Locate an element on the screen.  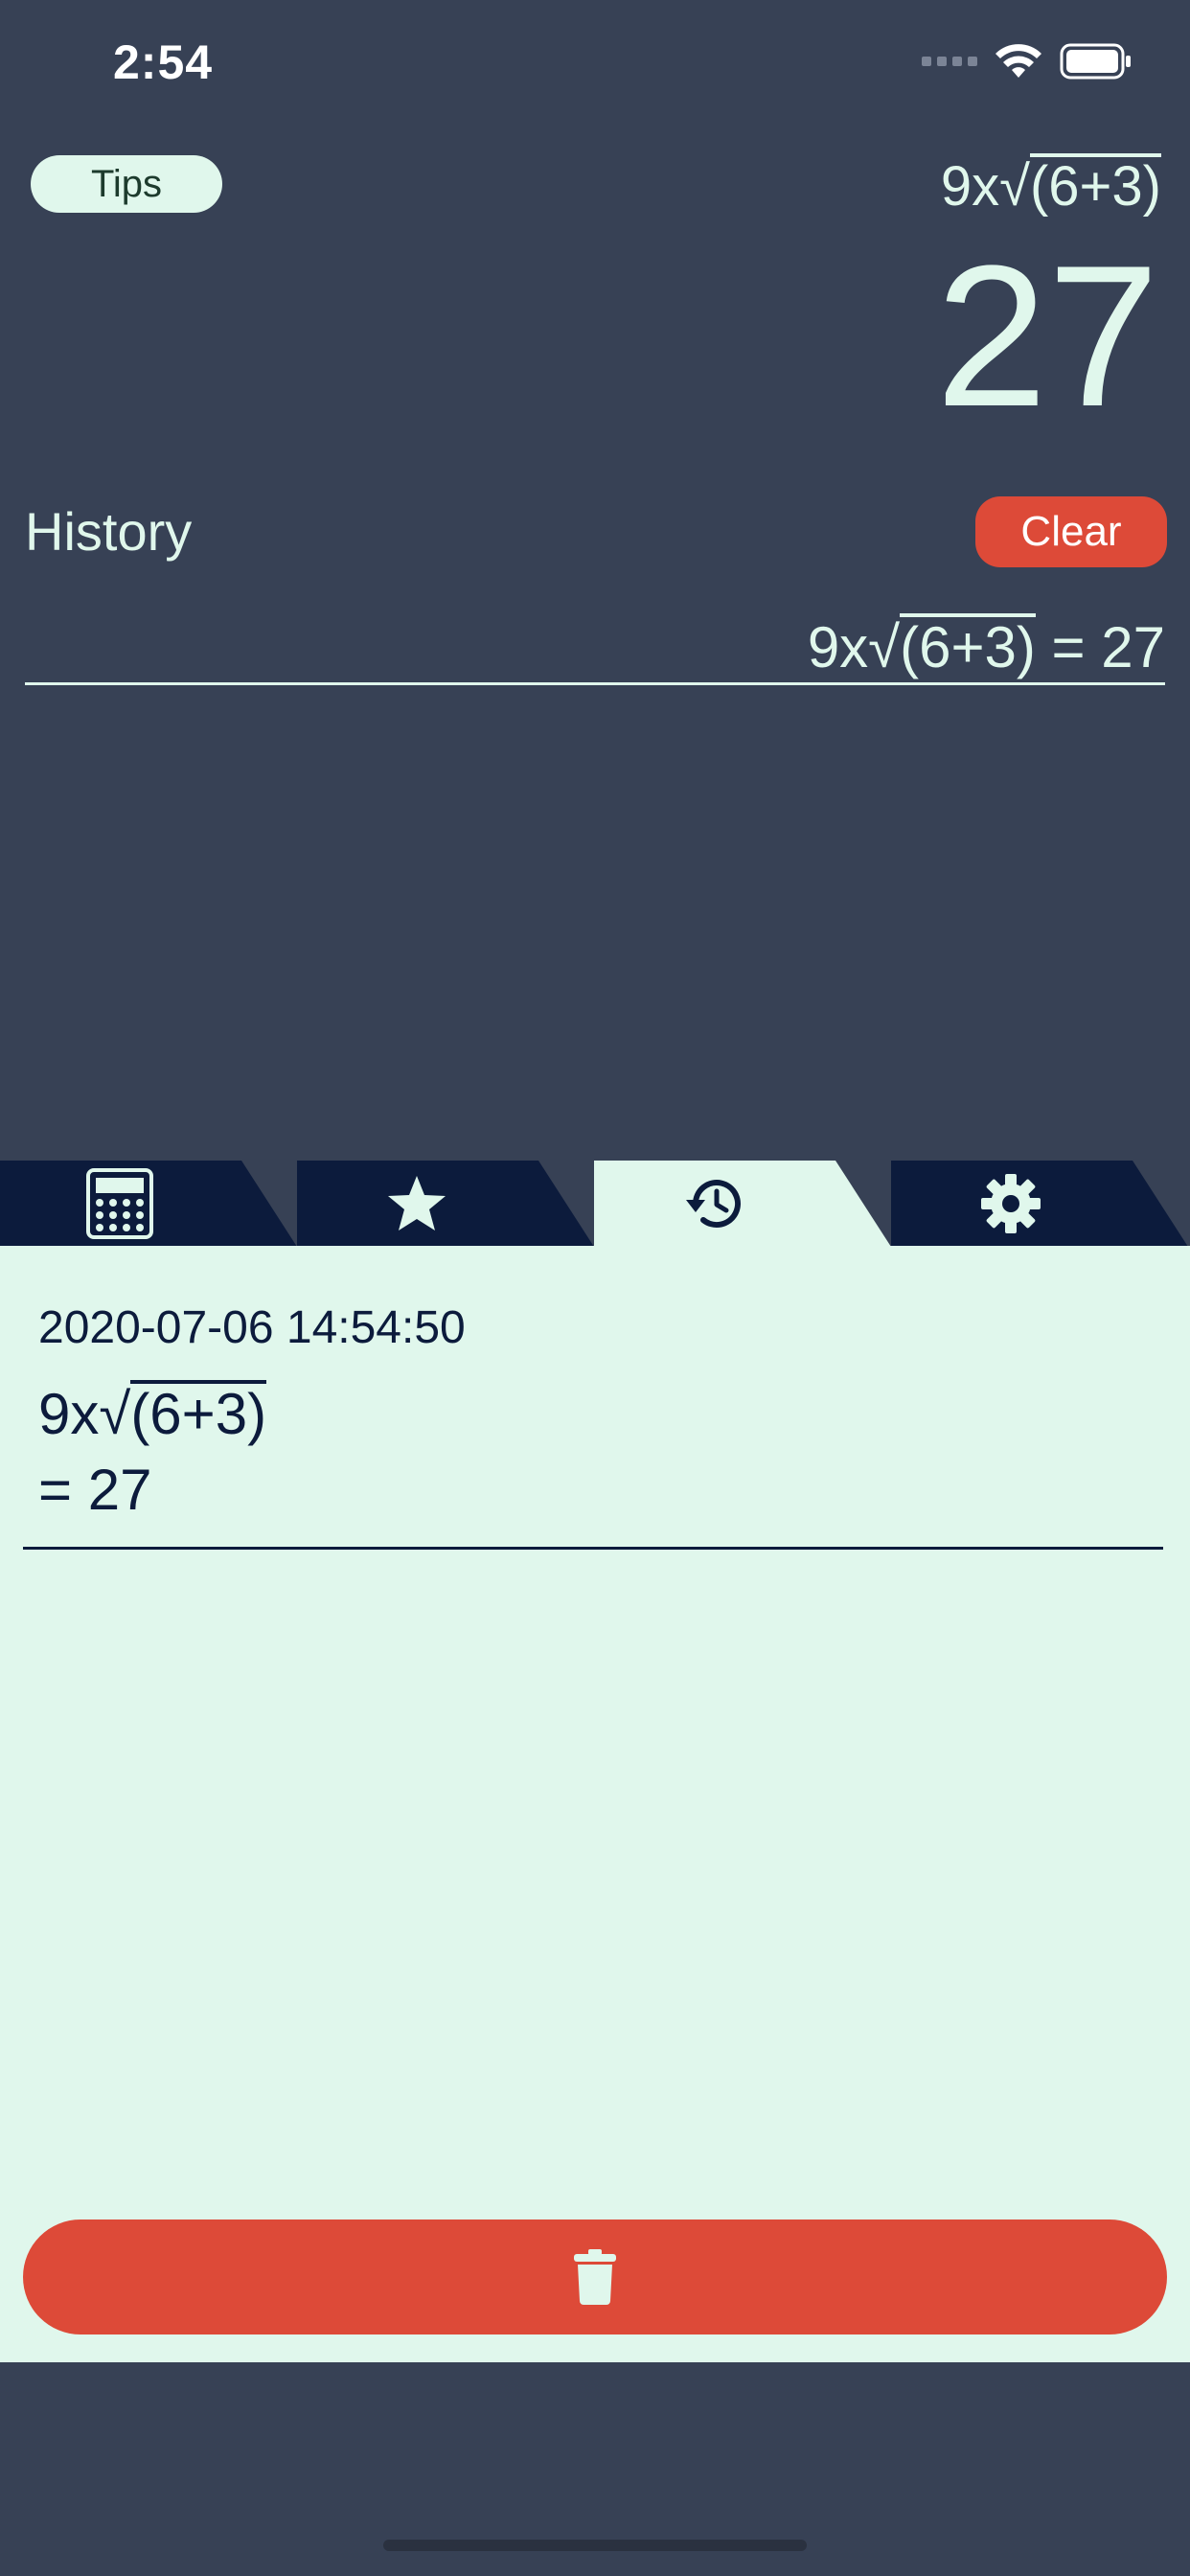
tab-settings is located at coordinates (1039, 1204).